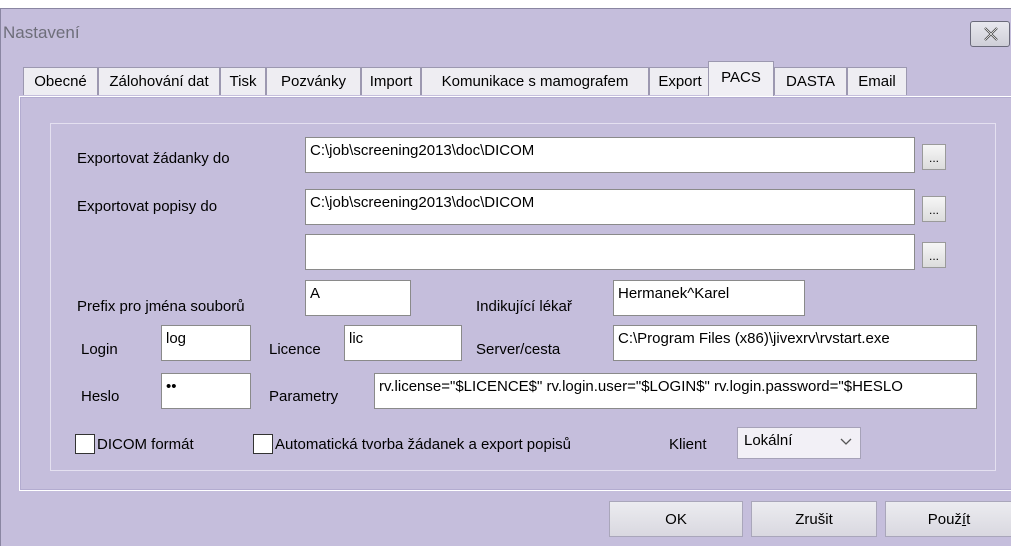 The image size is (1011, 546). I want to click on export-requests-path-input: C:\job\screening2013\doc\DICOM, so click(610, 155).